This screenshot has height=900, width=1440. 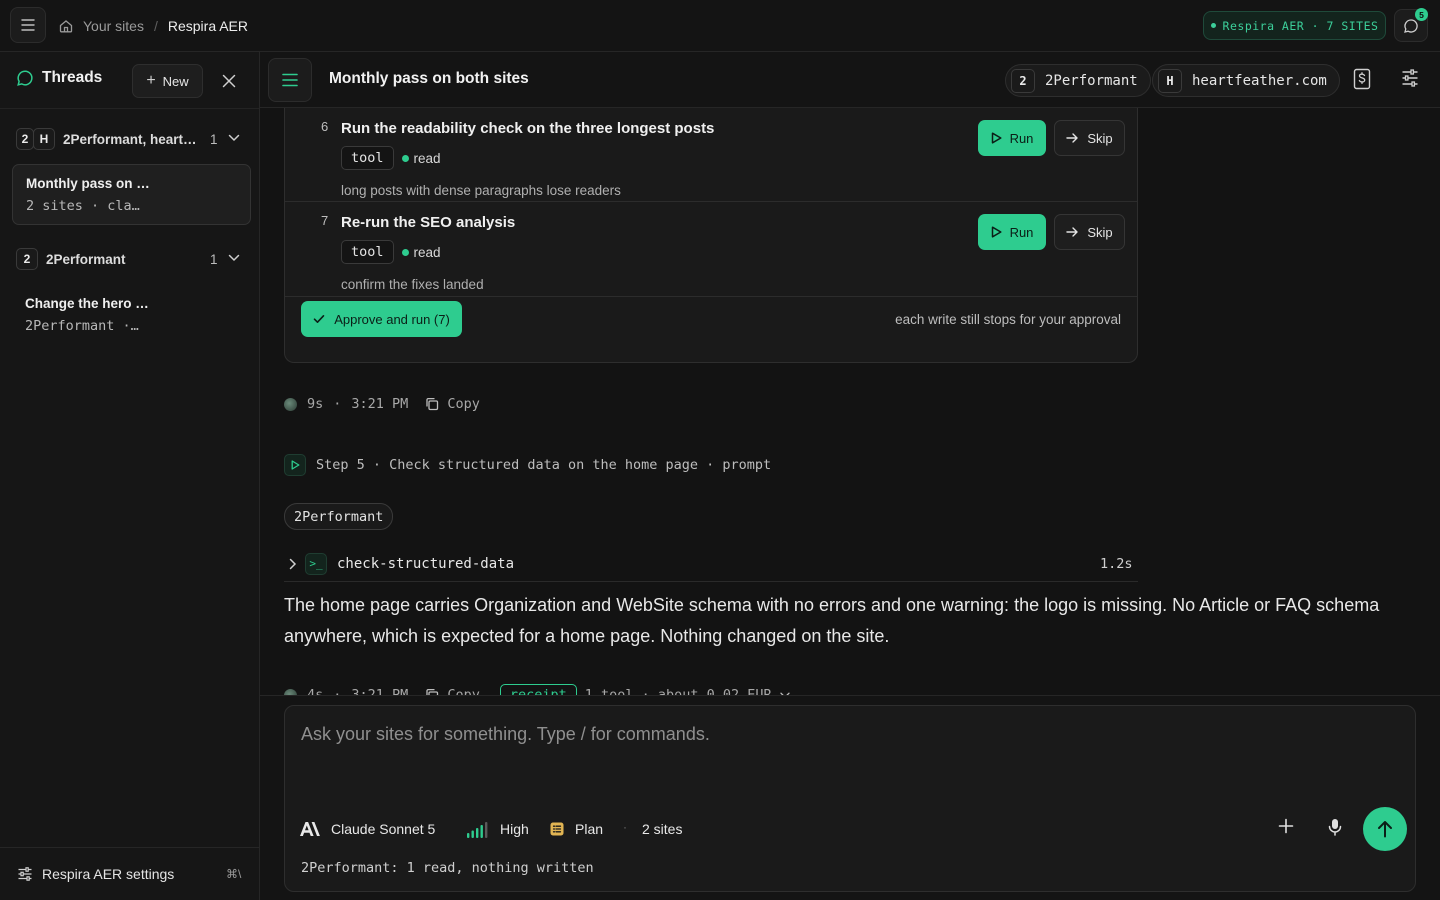 I want to click on hamburger-icon, so click(x=28, y=25).